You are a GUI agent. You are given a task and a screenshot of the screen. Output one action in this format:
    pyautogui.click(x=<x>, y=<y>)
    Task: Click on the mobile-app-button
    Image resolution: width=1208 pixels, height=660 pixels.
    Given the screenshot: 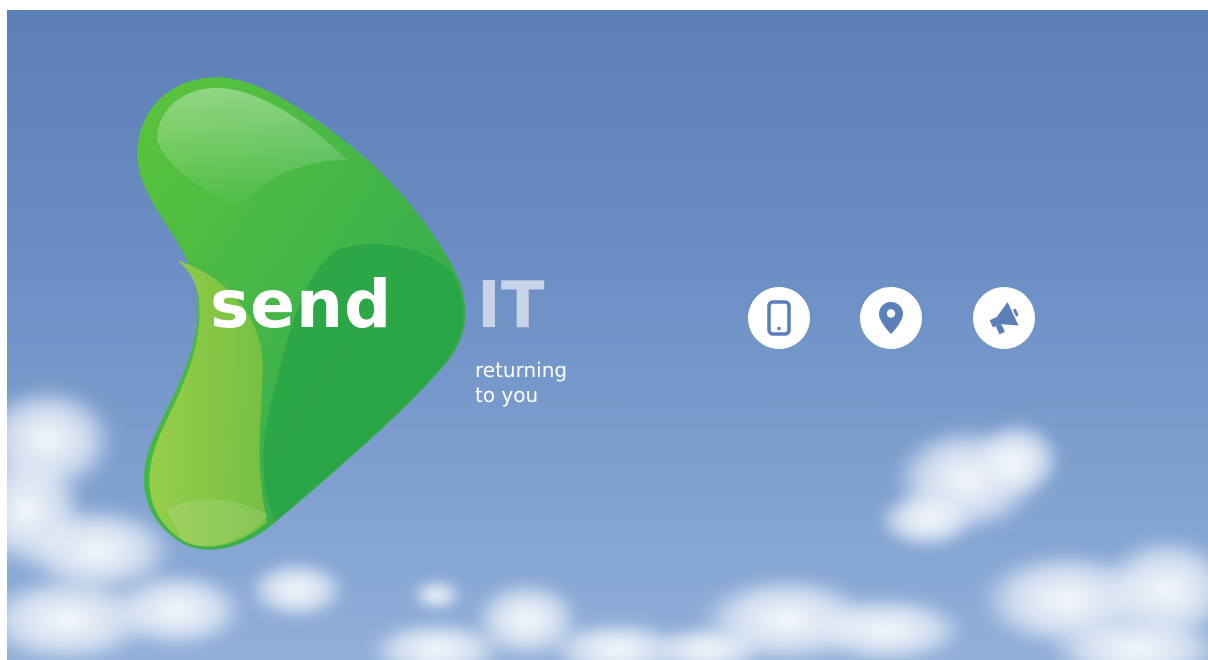 What is the action you would take?
    pyautogui.click(x=779, y=318)
    